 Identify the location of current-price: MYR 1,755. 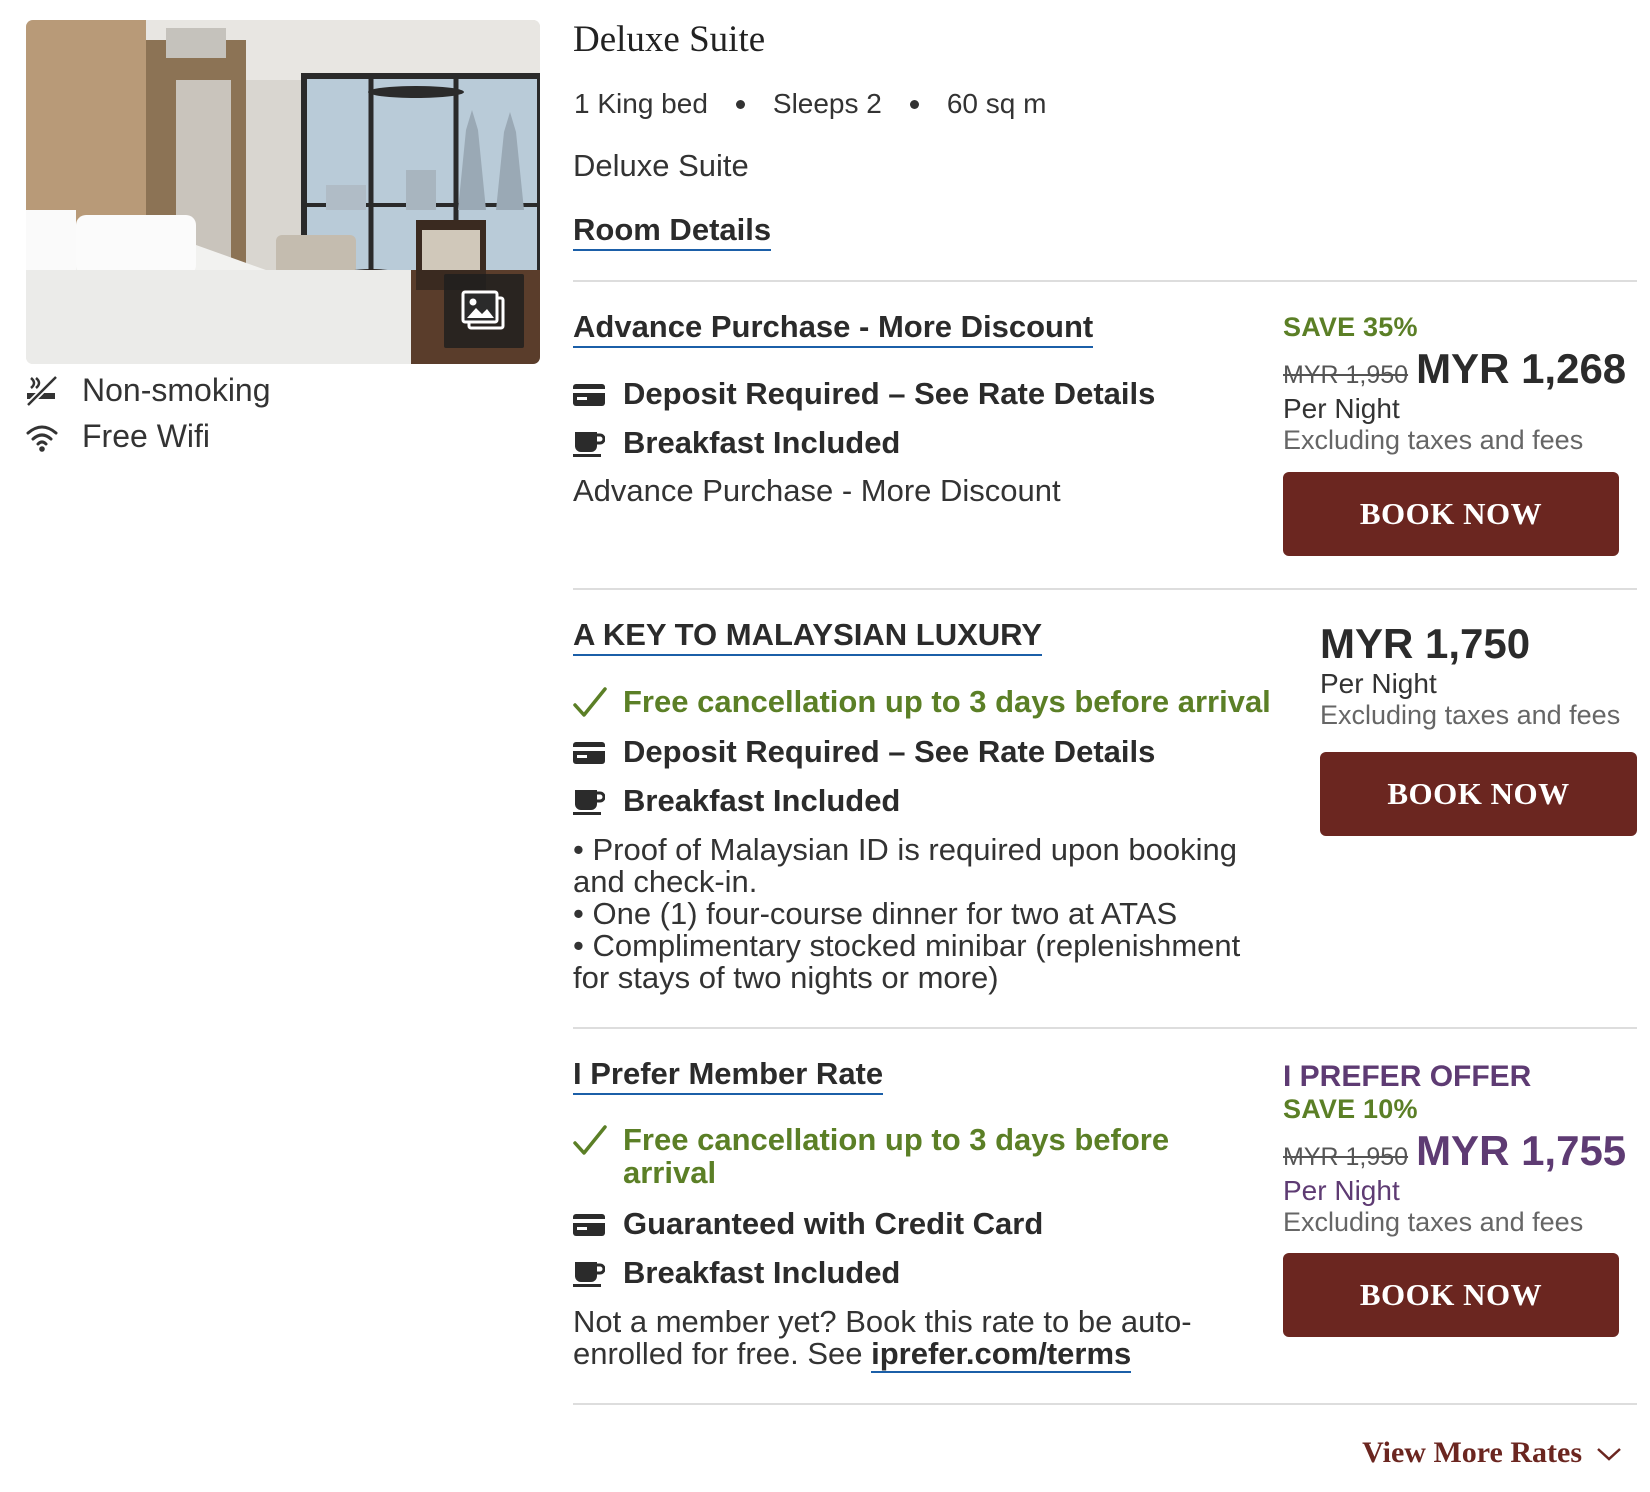
(1521, 1150).